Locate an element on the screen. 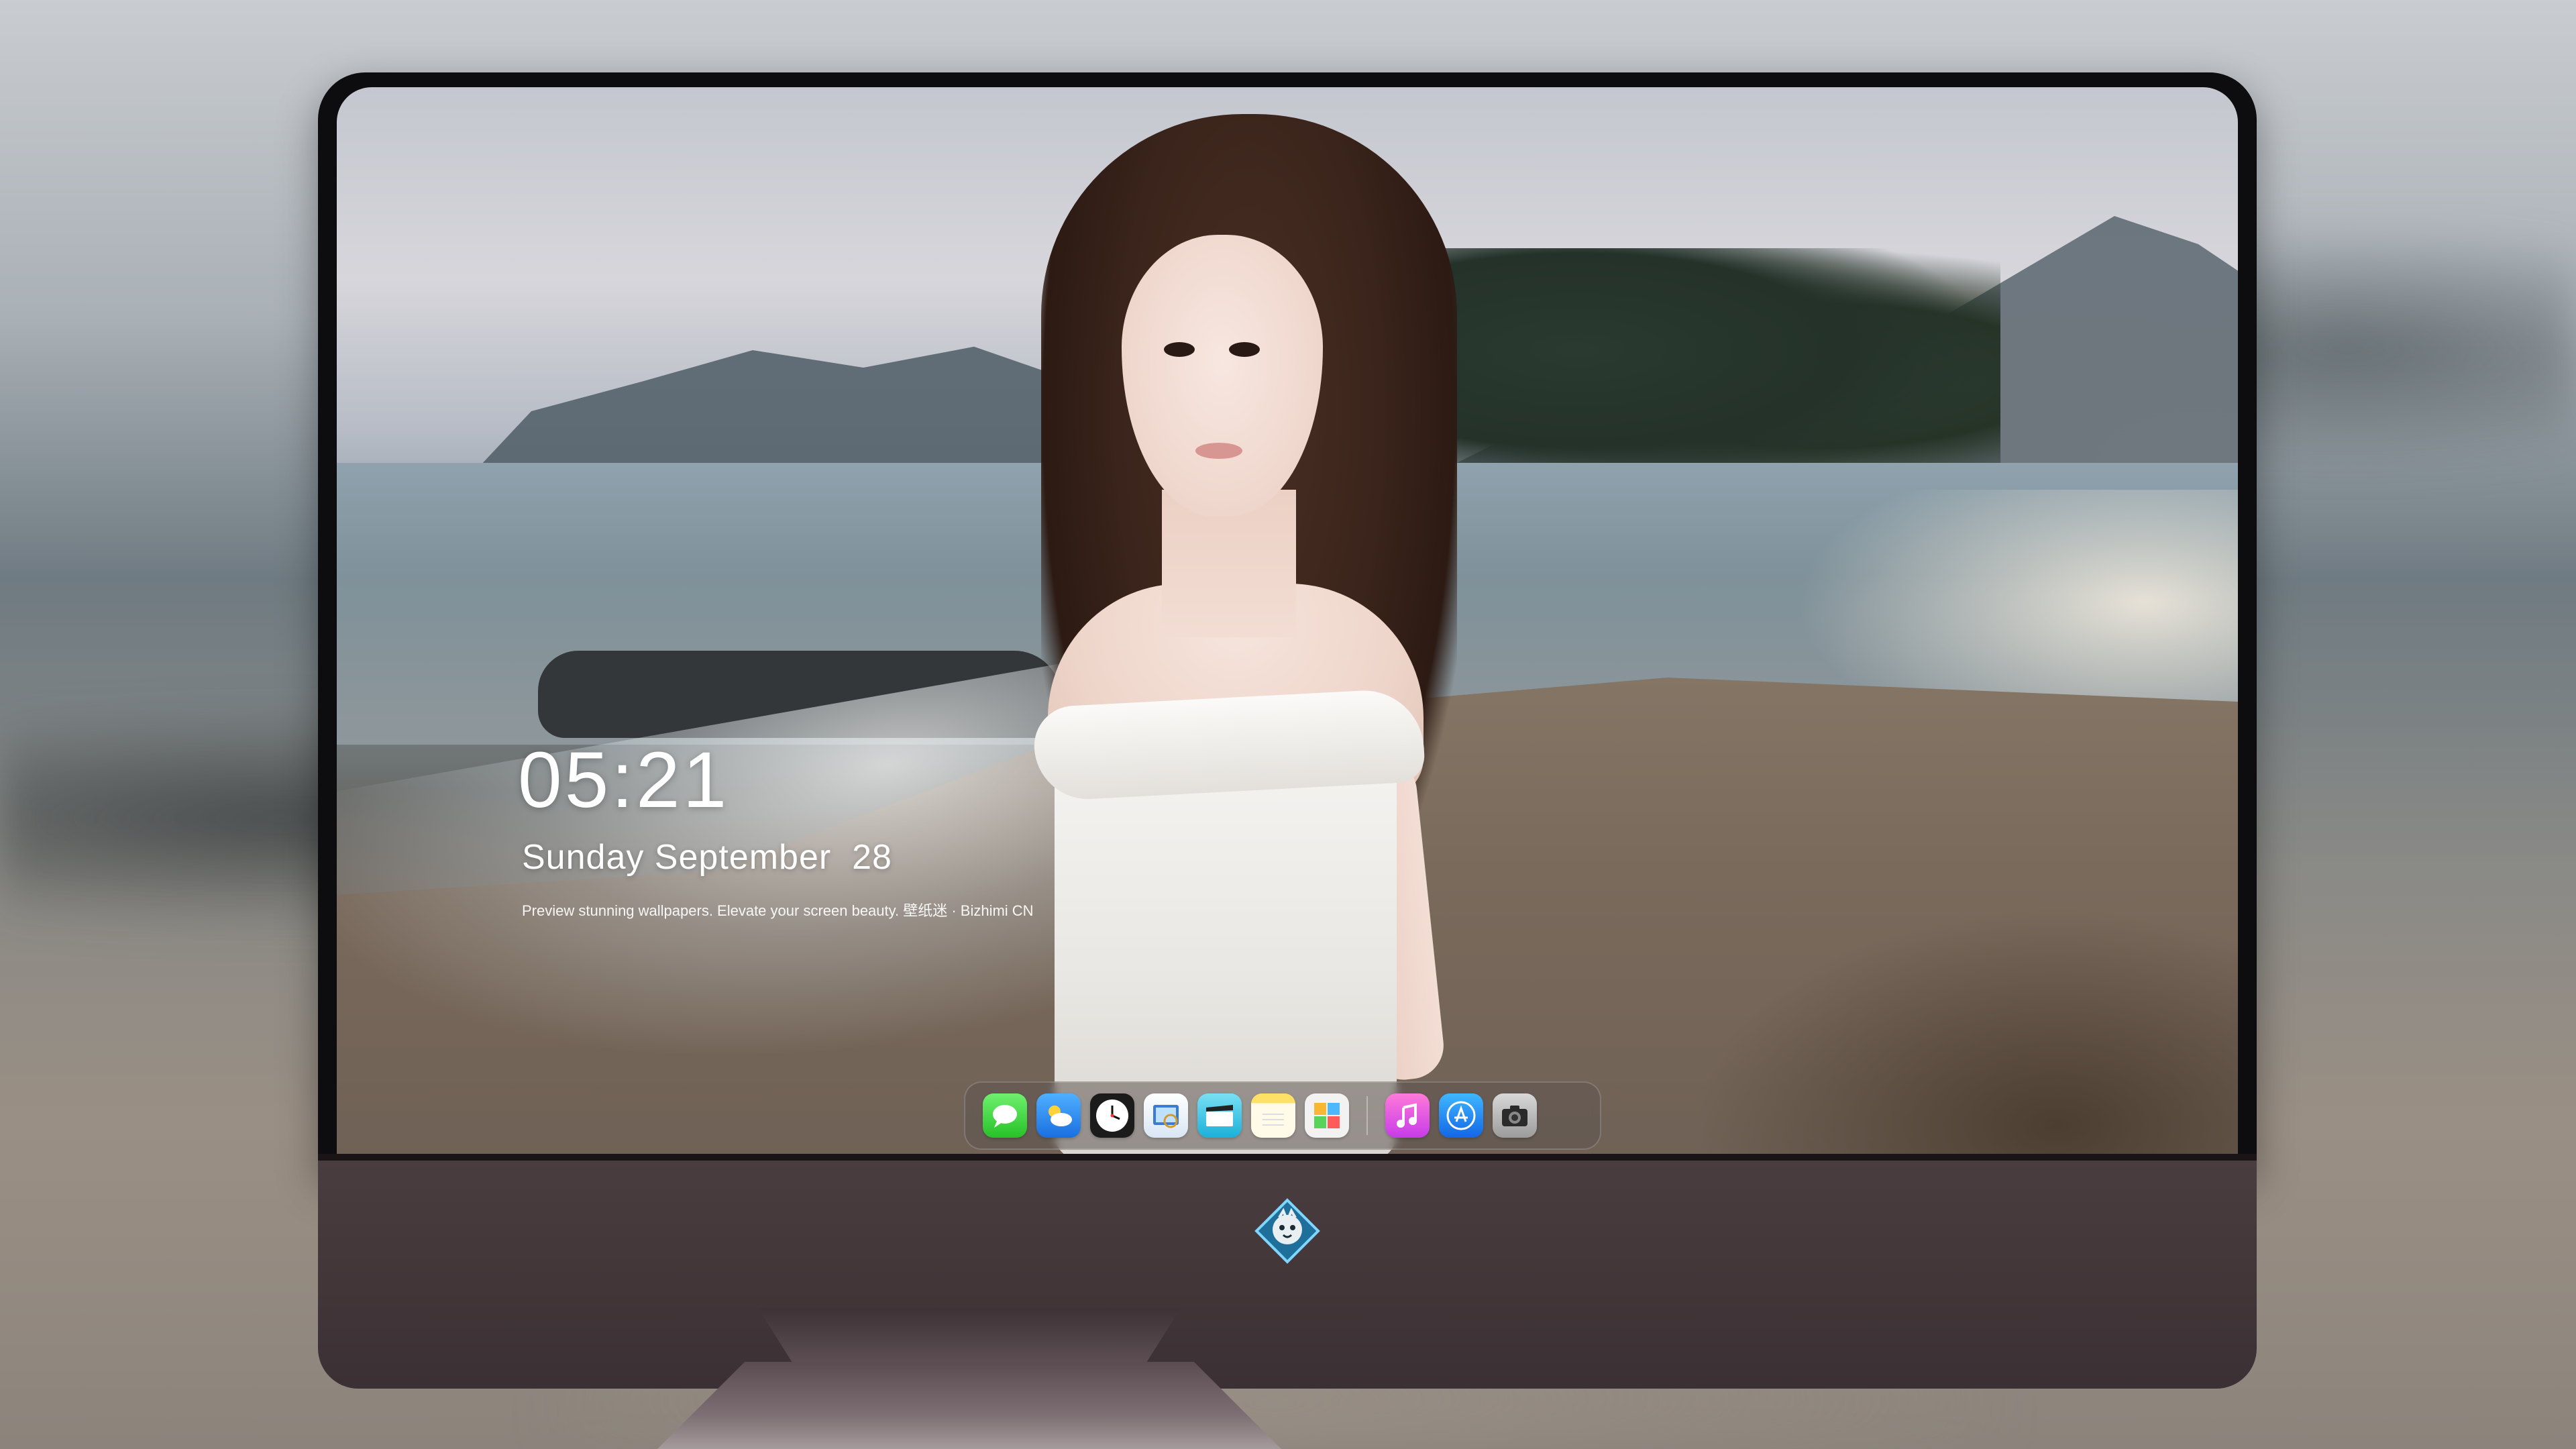 The height and width of the screenshot is (1449, 2576). dock-separator is located at coordinates (1367, 1115).